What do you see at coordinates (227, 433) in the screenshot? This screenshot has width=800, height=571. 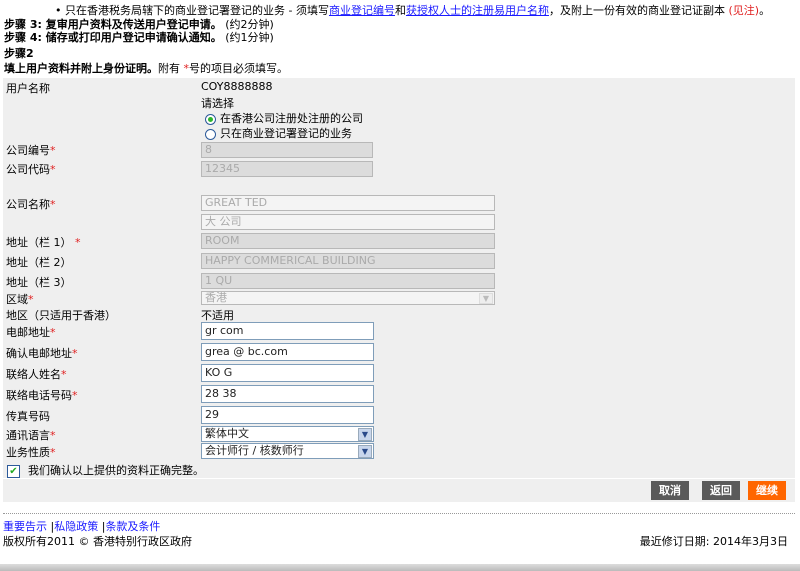 I see `select-value: 繁体中文` at bounding box center [227, 433].